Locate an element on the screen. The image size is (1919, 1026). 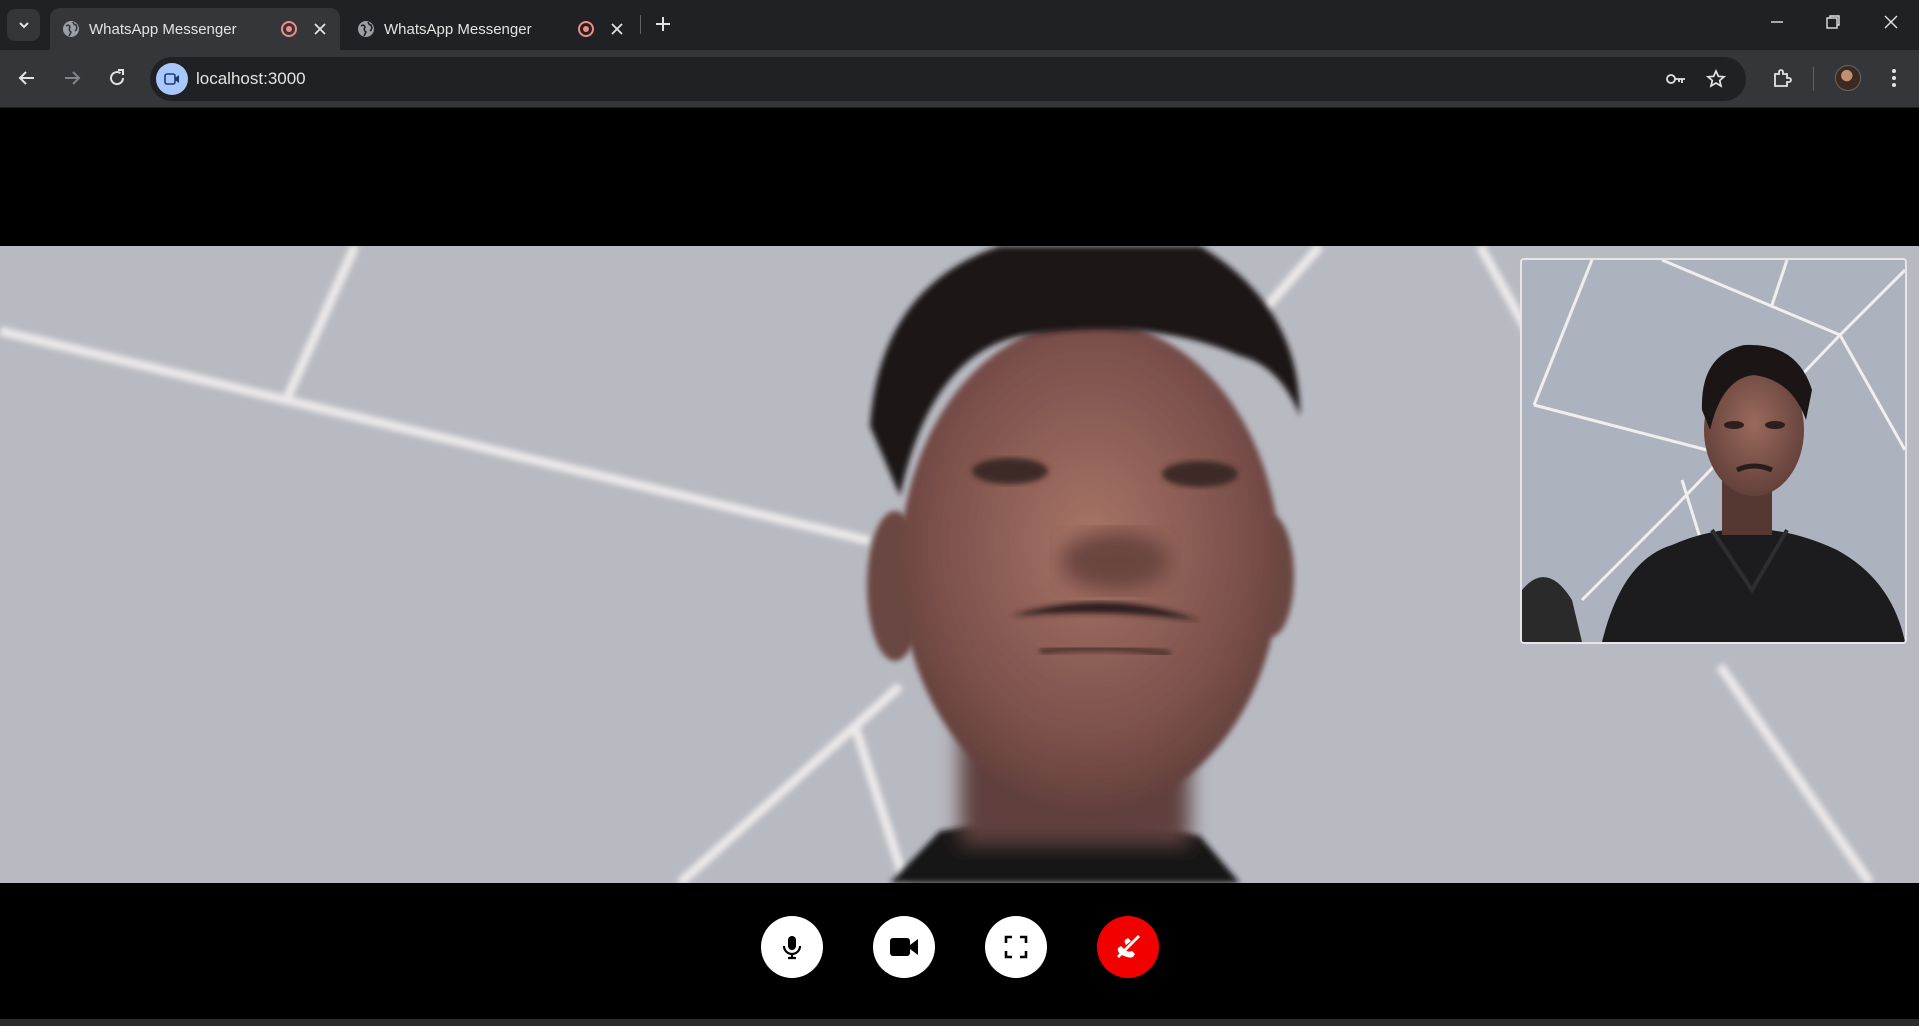
site-camera-permission-icon is located at coordinates (172, 79).